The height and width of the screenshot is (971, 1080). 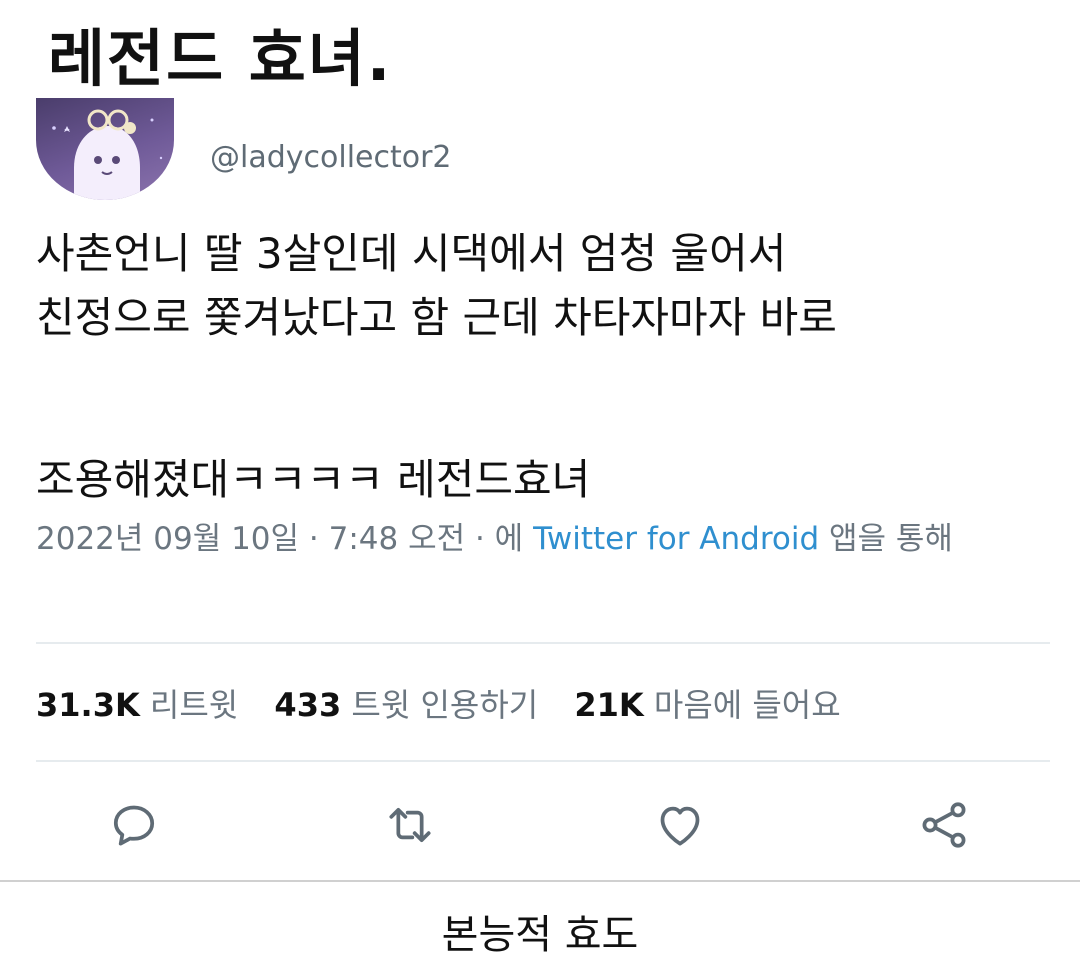 I want to click on ghost-avatar-icon, so click(x=107, y=154).